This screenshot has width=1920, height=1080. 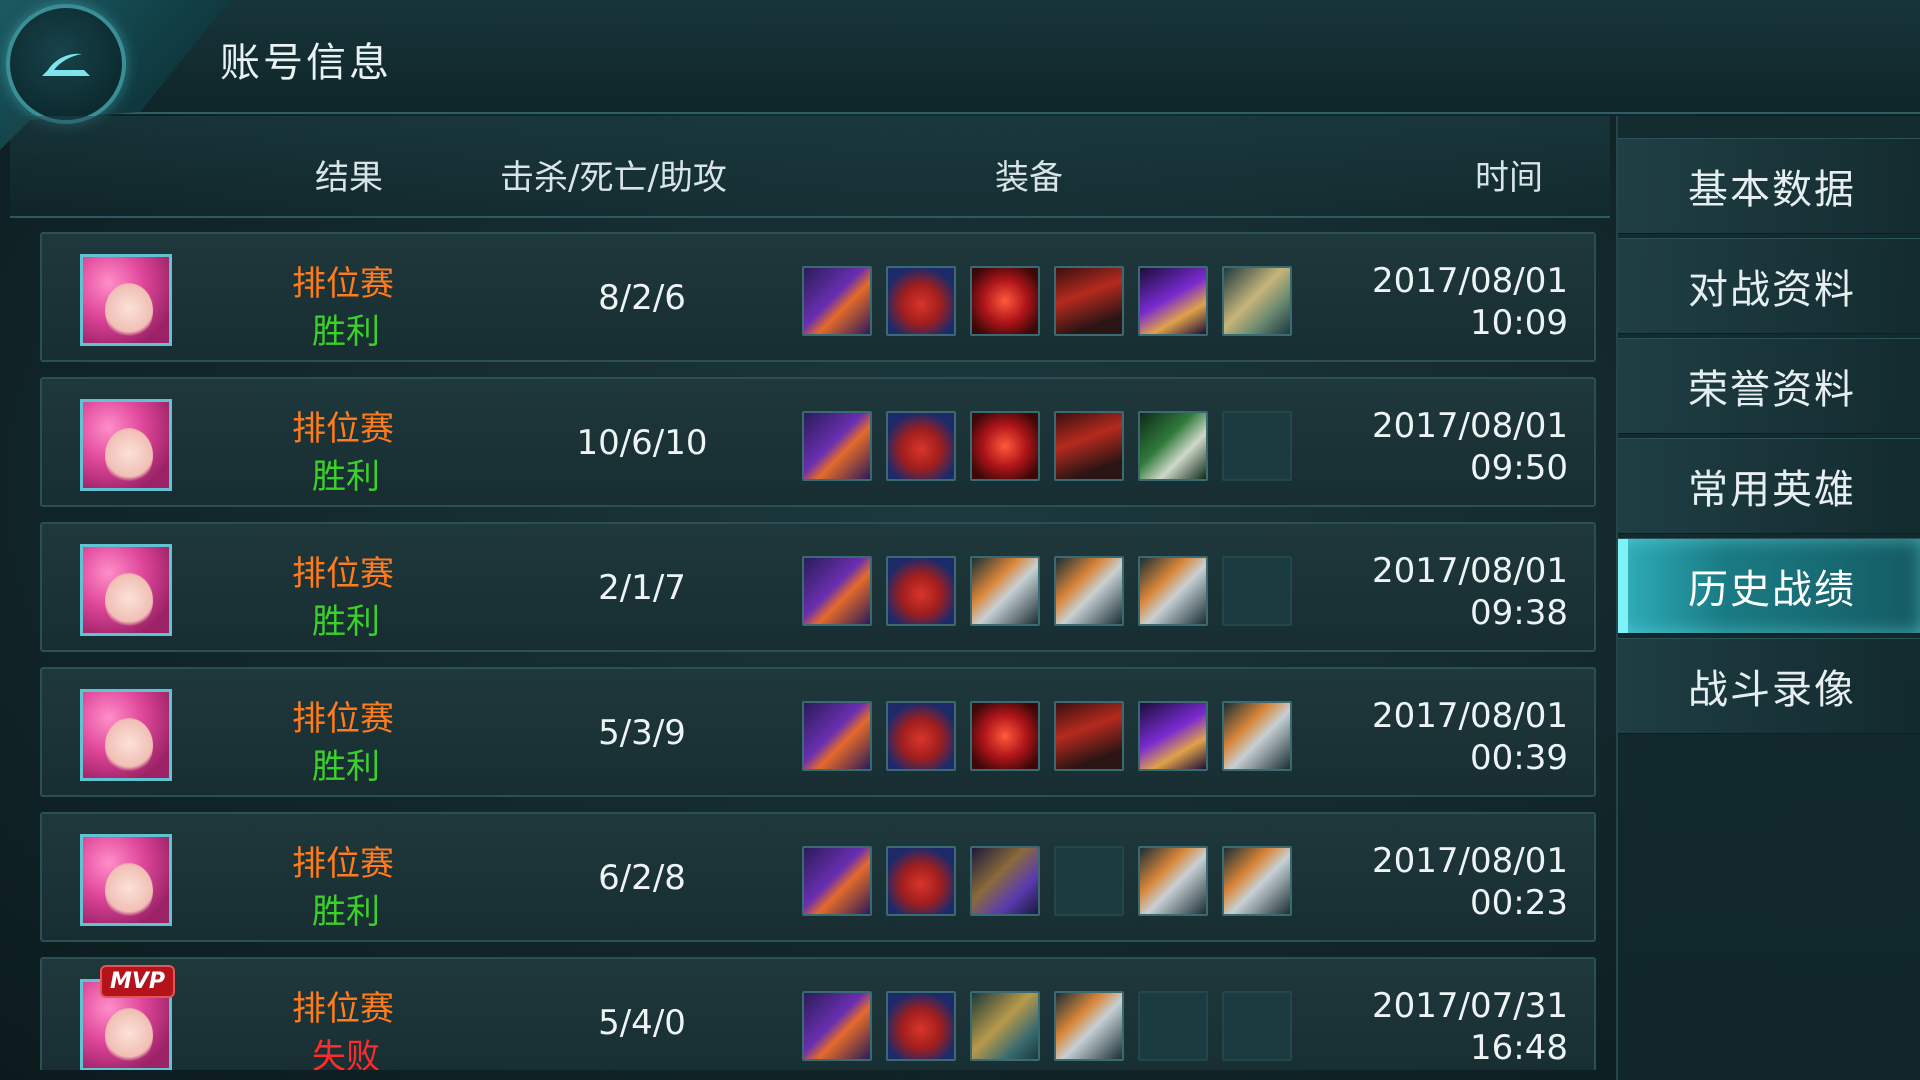 I want to click on trident-icon, so click(x=1257, y=301).